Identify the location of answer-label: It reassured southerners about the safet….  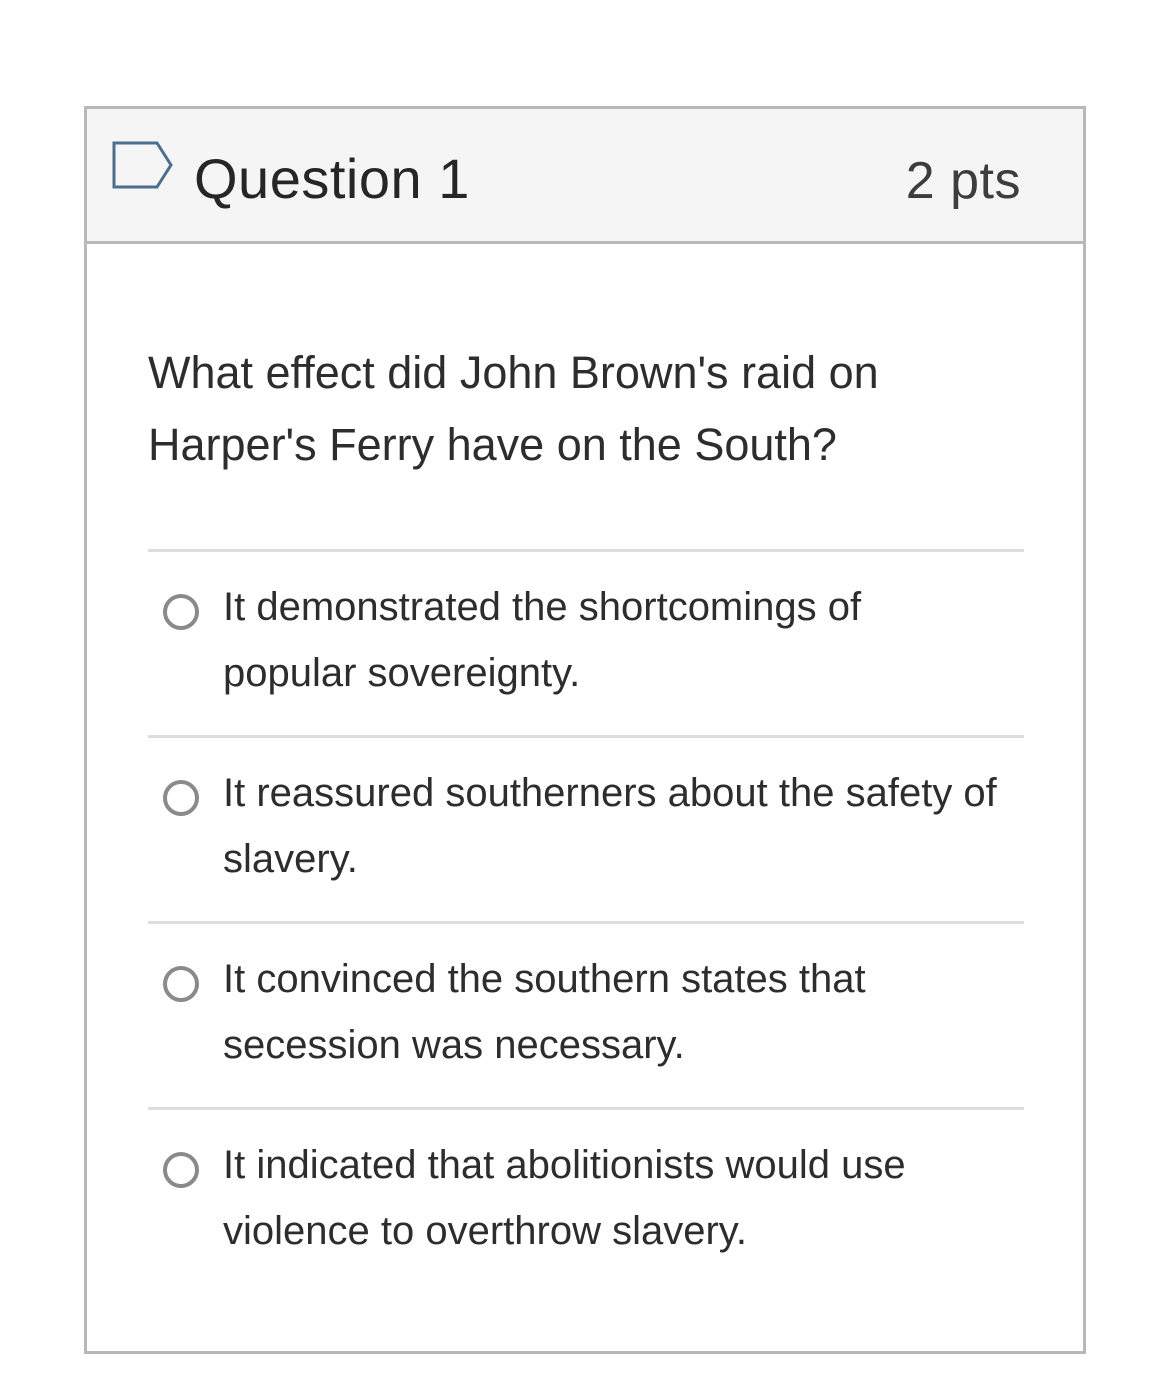
(613, 826).